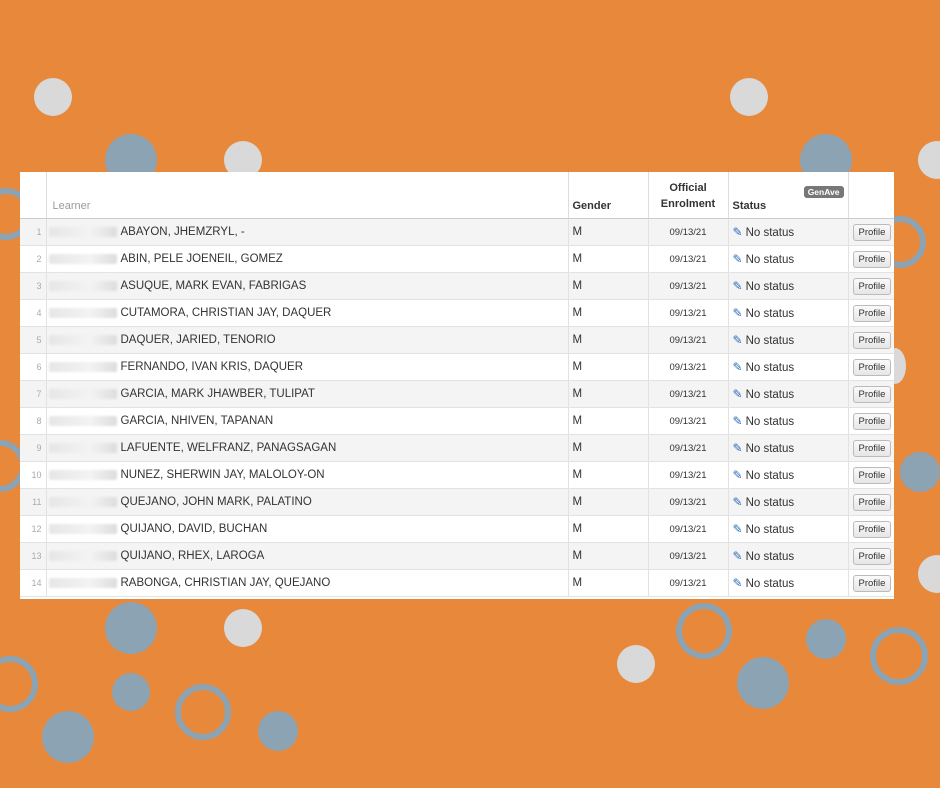  Describe the element at coordinates (788, 195) in the screenshot. I see `header-status: Status GenAve` at that location.